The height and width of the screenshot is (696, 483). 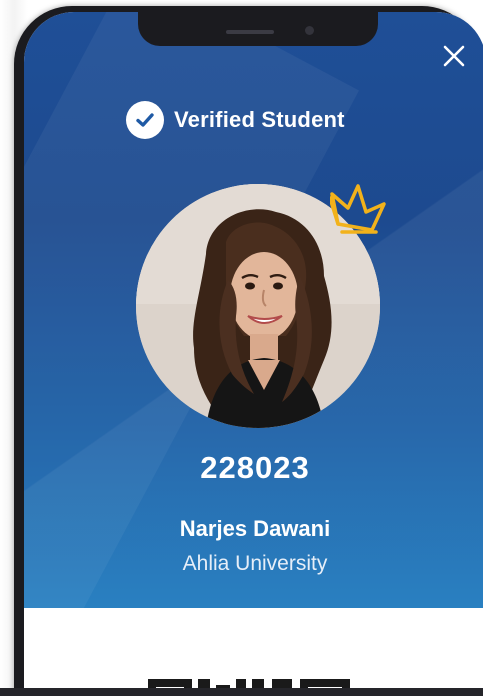 I want to click on front-camera, so click(x=309, y=30).